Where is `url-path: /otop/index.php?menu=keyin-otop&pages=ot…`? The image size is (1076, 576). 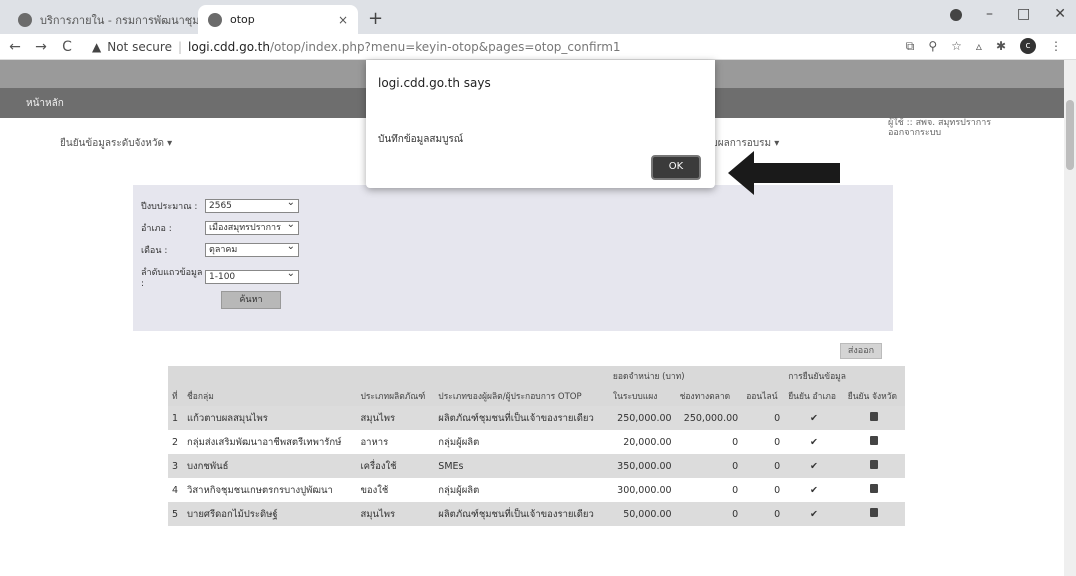
url-path: /otop/index.php?menu=keyin-otop&pages=ot… is located at coordinates (445, 46).